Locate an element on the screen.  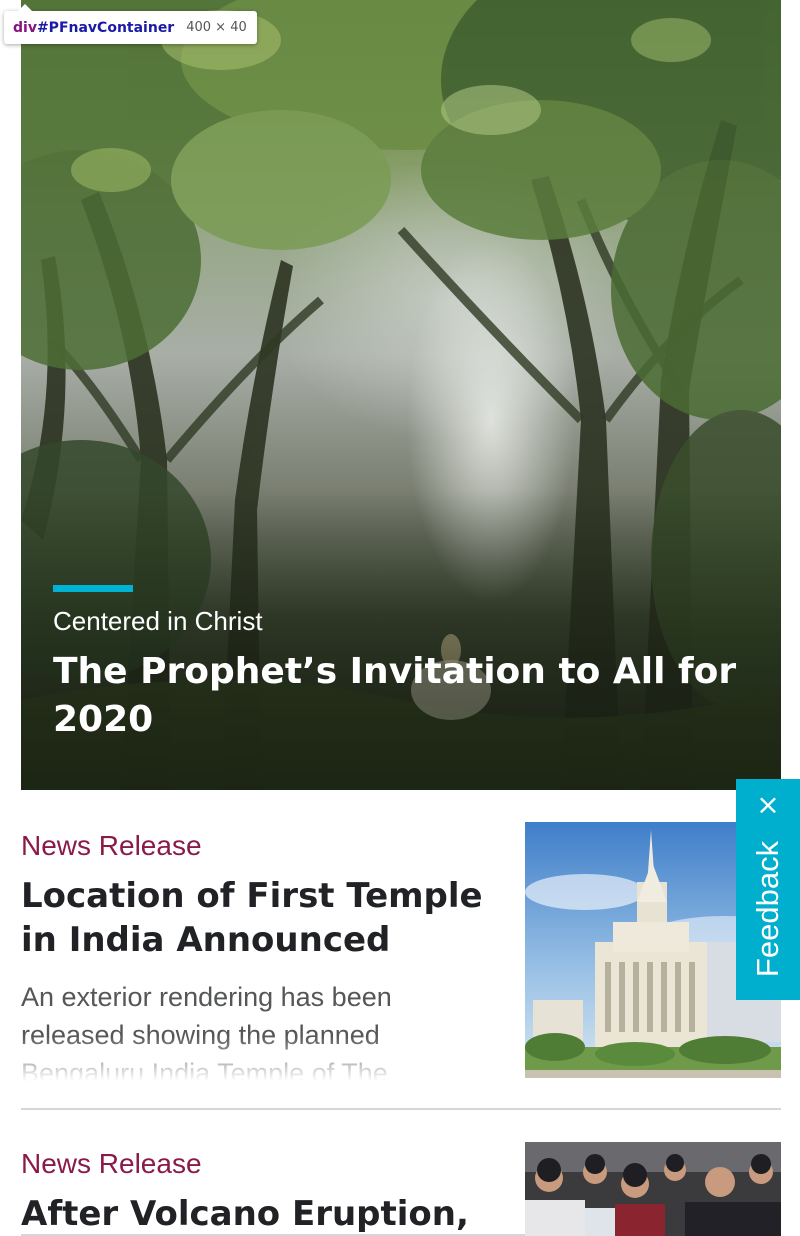
hero-accent-bar is located at coordinates (93, 588).